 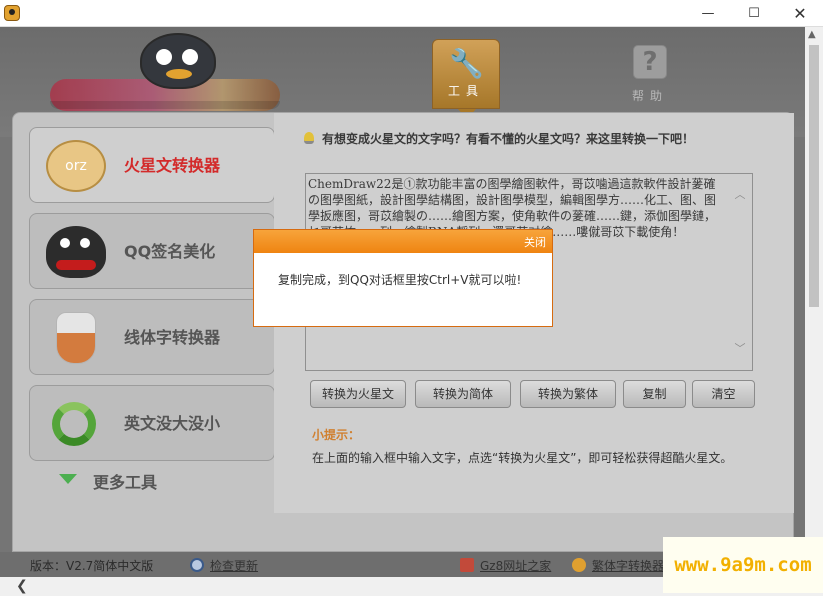 I want to click on sidebar-item-line-font: 线体字转换器, so click(x=152, y=337).